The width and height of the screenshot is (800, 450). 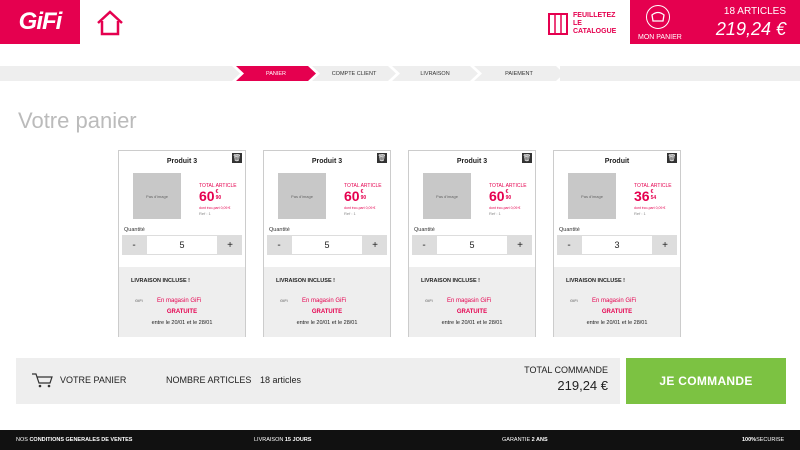 I want to click on catalog-link: FEUILLETEZ LE CATALOGUE, so click(x=582, y=24).